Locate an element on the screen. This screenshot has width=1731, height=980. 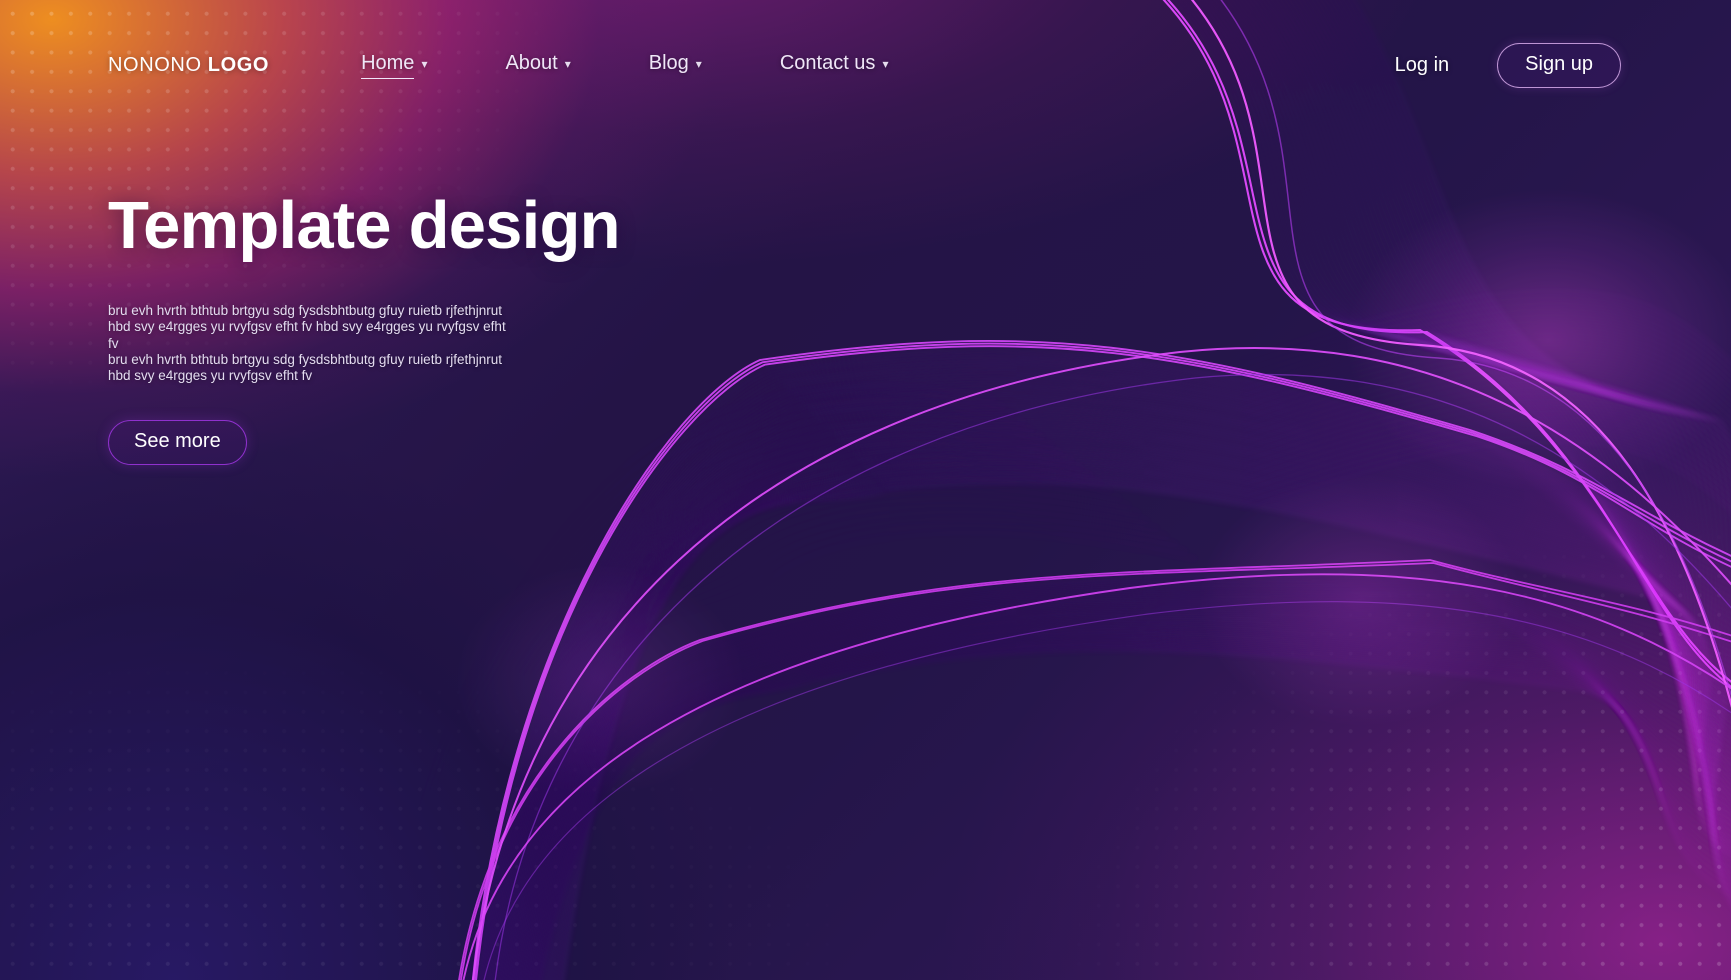
nav-item-about: About ▾ is located at coordinates (537, 65).